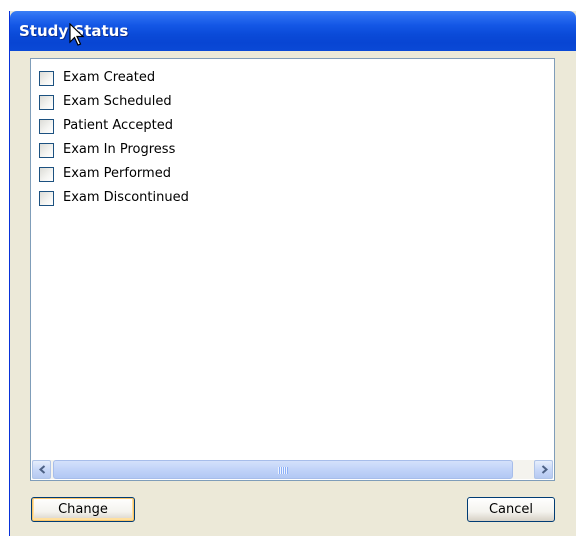 The image size is (576, 536). What do you see at coordinates (46, 174) in the screenshot?
I see `checkbox-exam-performed` at bounding box center [46, 174].